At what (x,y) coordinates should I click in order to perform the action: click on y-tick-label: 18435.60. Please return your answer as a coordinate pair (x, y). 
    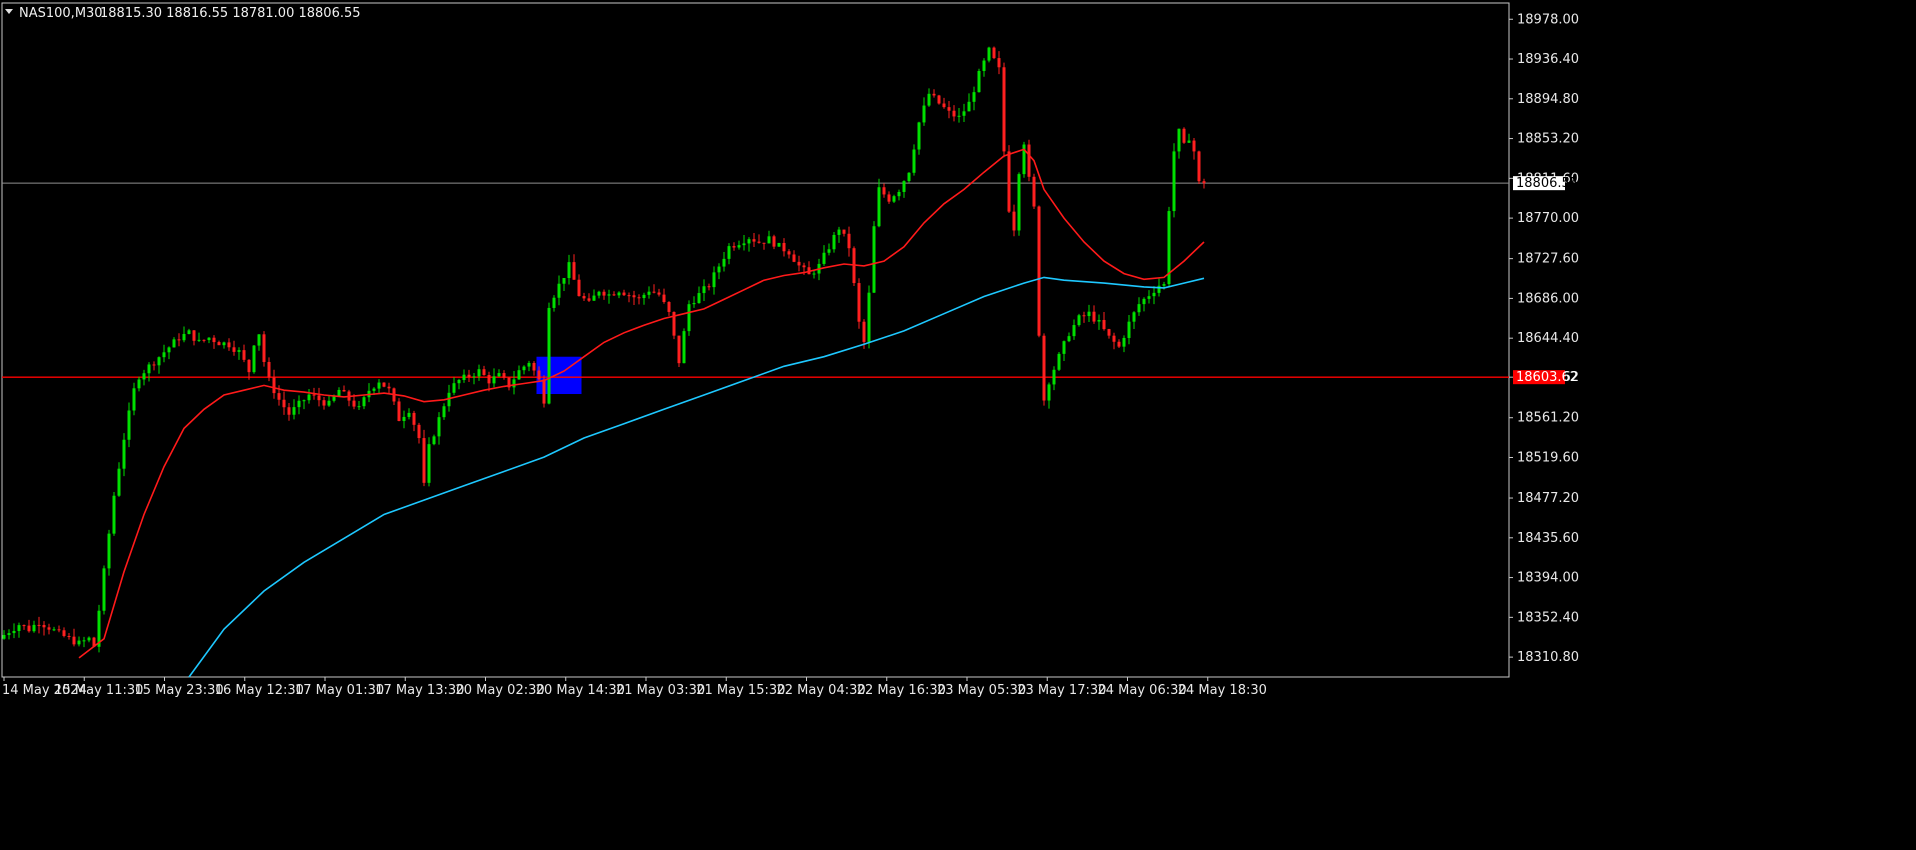
    Looking at the image, I should click on (1548, 538).